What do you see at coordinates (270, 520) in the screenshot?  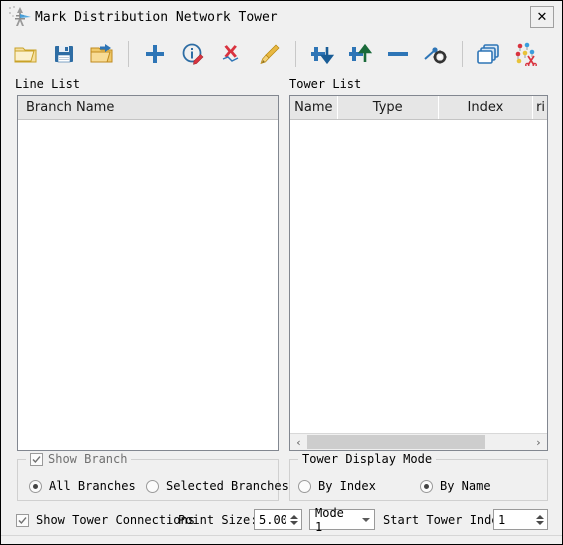 I see `point-size-value: 5.00` at bounding box center [270, 520].